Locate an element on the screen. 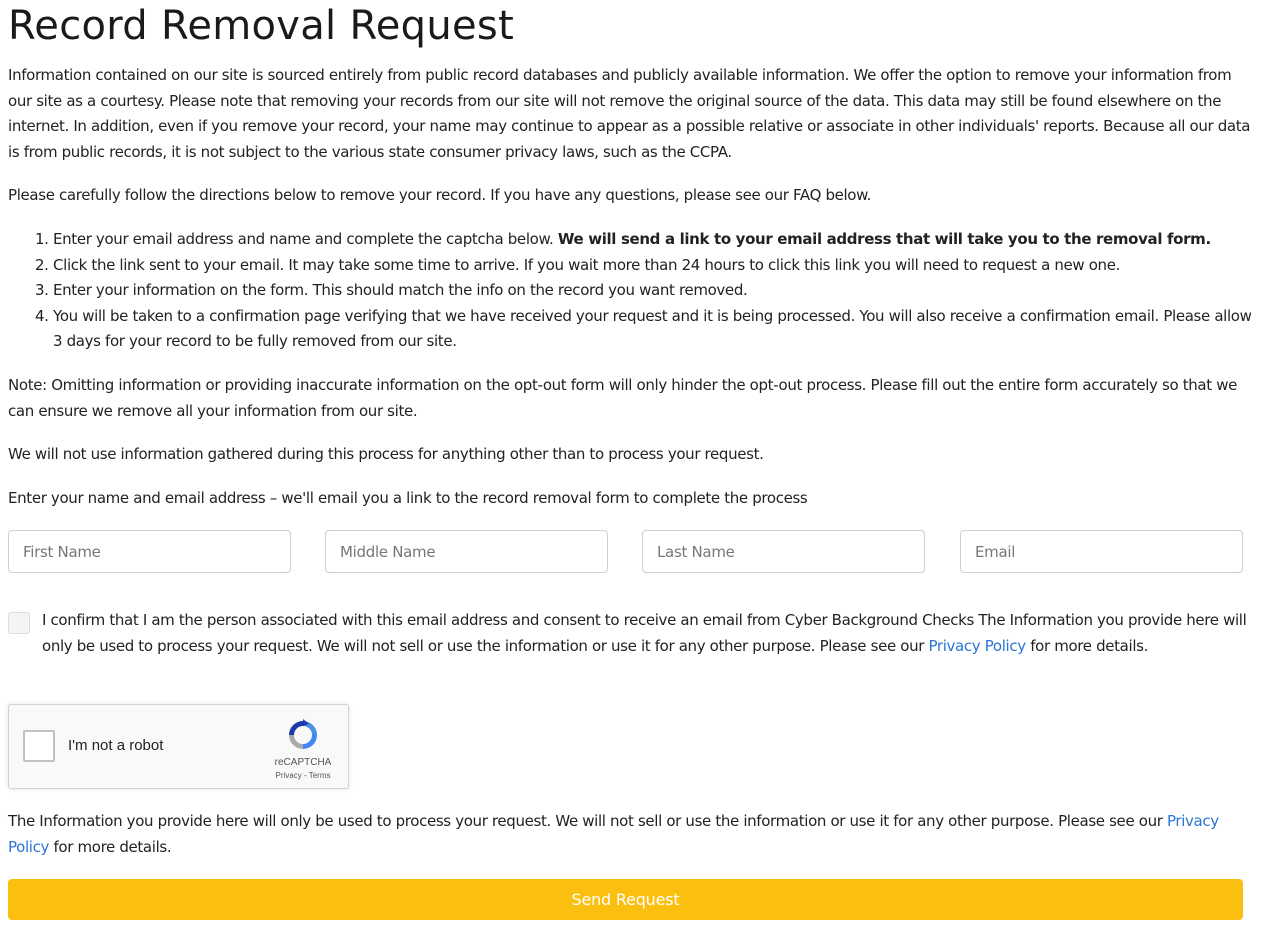  recaptcha-brand: reCAPTCHA is located at coordinates (303, 762).